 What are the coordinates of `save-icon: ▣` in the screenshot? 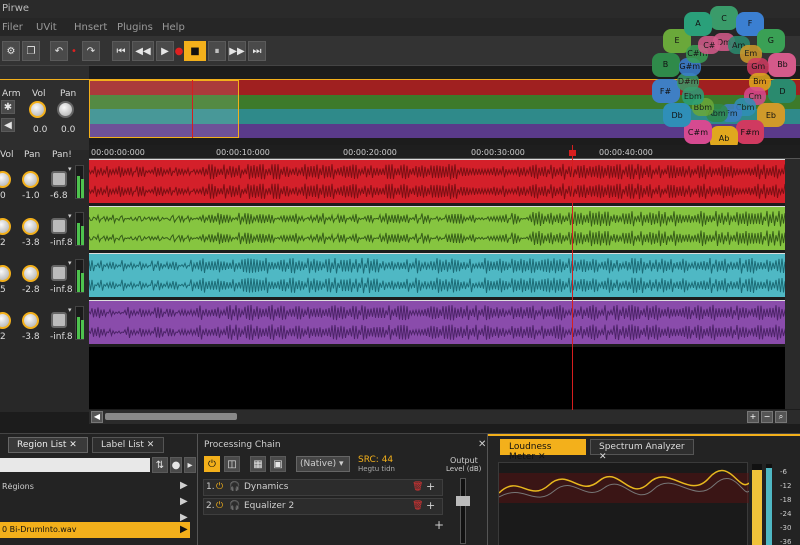 It's located at (278, 464).